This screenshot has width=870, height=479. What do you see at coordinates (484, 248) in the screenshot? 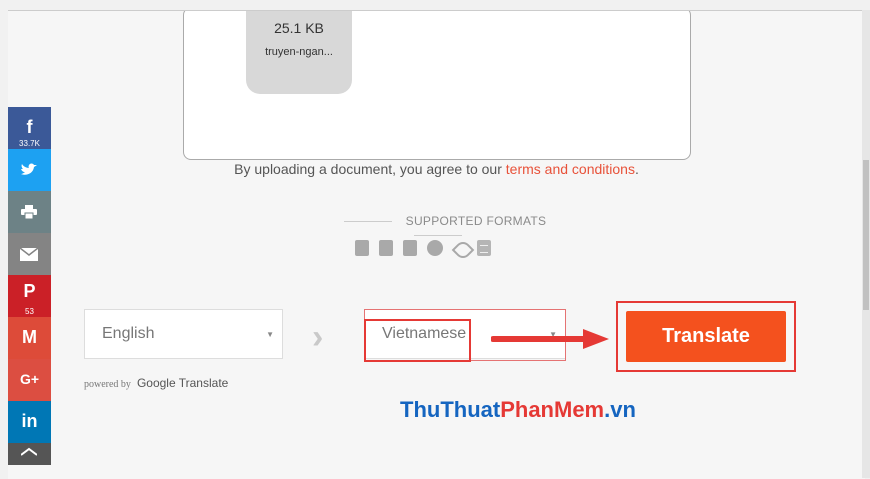
I see `text-doc-icon` at bounding box center [484, 248].